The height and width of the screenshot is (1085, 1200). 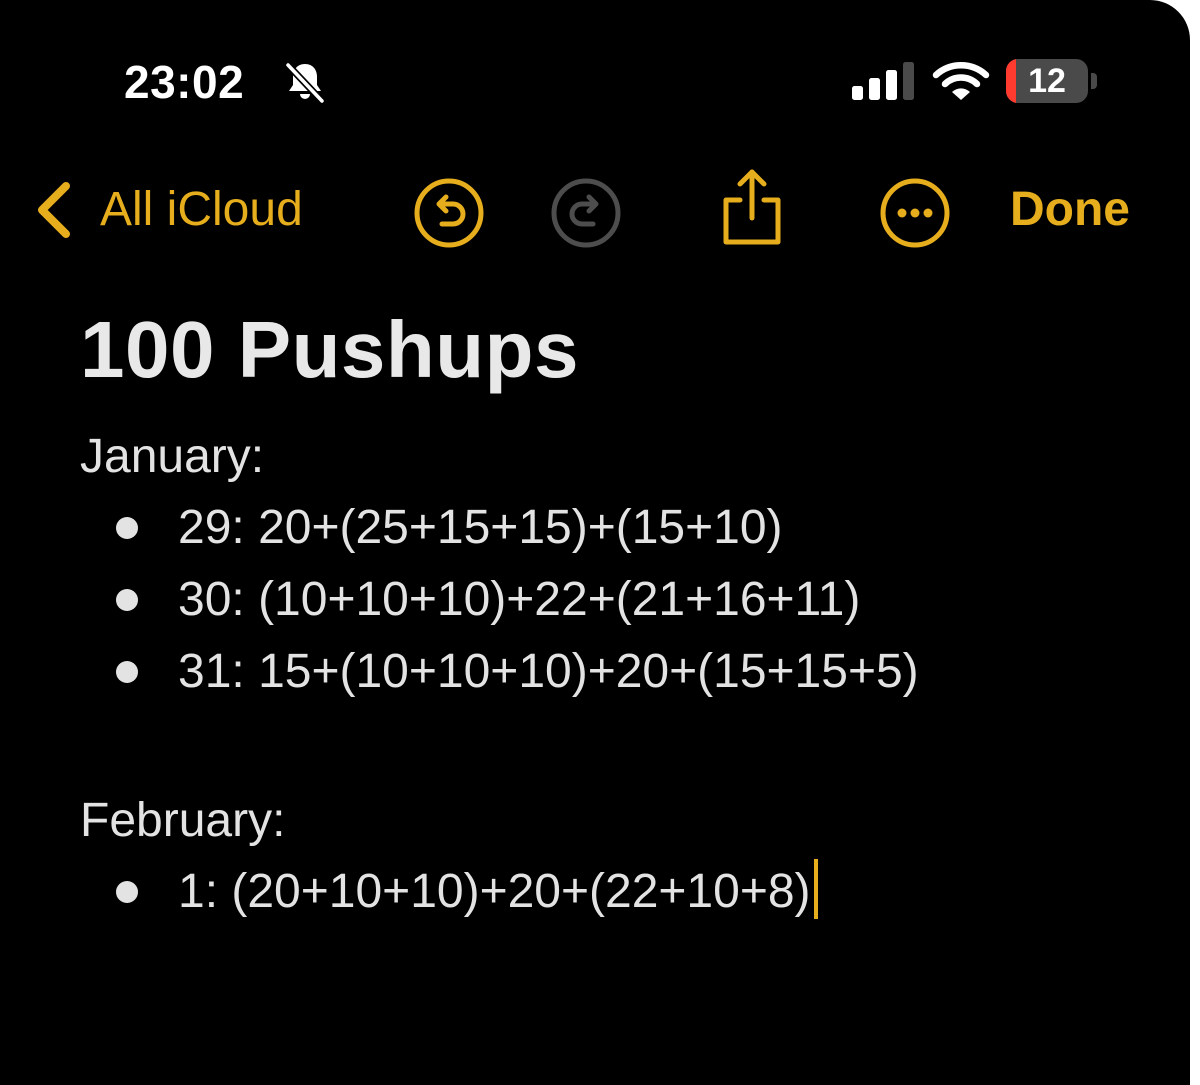 I want to click on battery-percent: 12, so click(x=1047, y=81).